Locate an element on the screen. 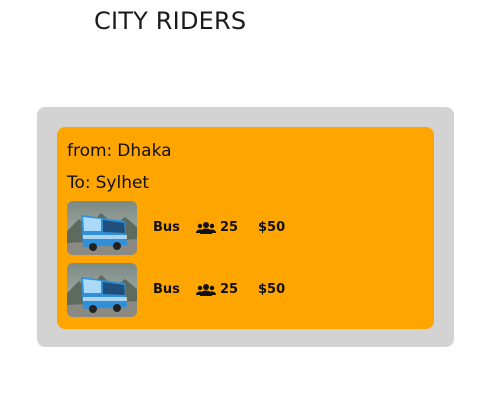 This screenshot has height=409, width=480. route-from: from: Dhaka is located at coordinates (119, 151).